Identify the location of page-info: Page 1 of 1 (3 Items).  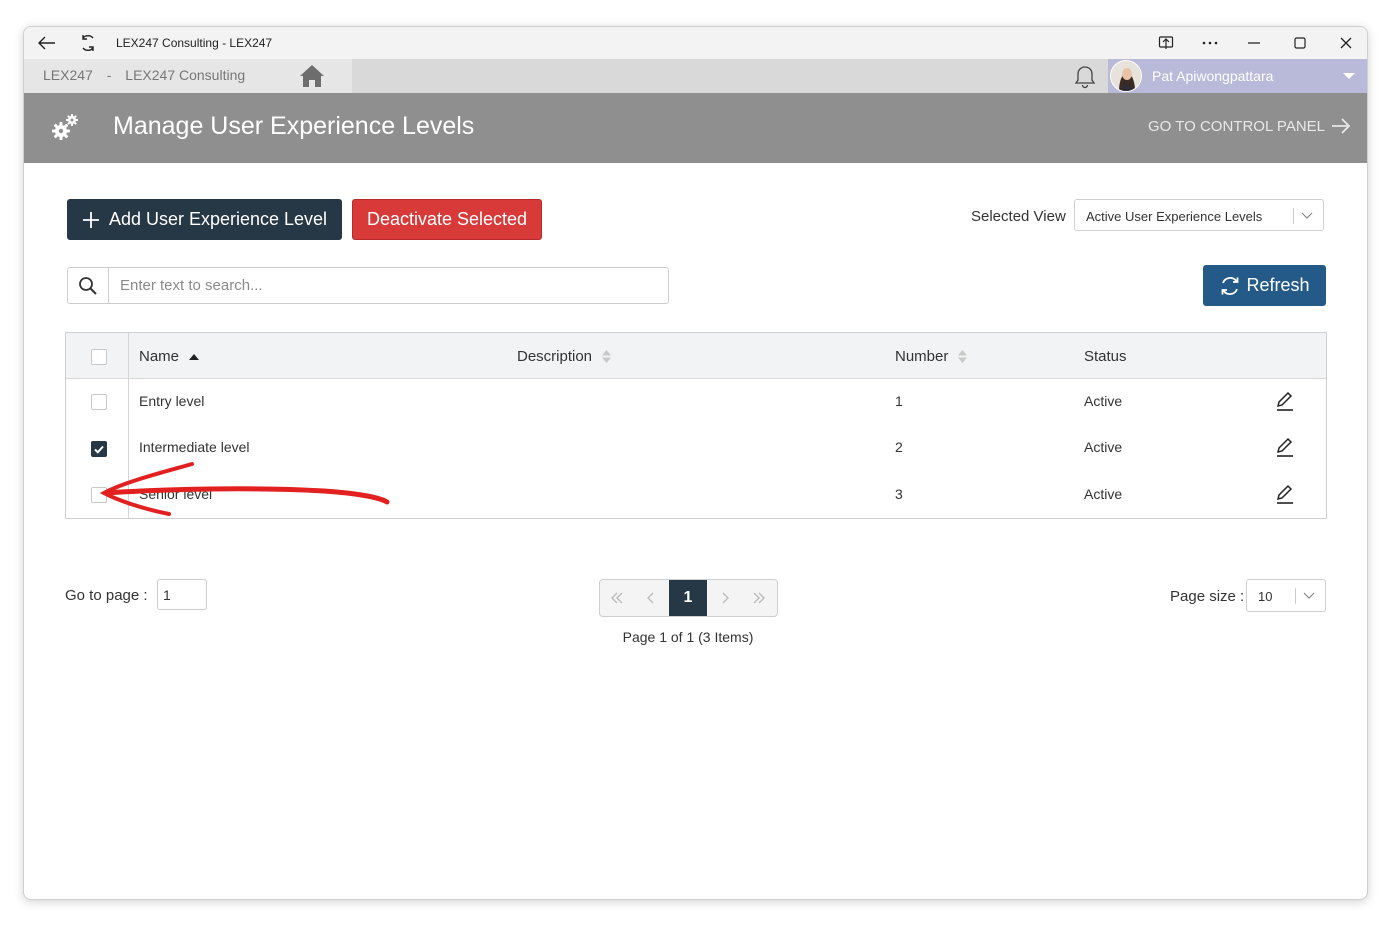
(688, 637).